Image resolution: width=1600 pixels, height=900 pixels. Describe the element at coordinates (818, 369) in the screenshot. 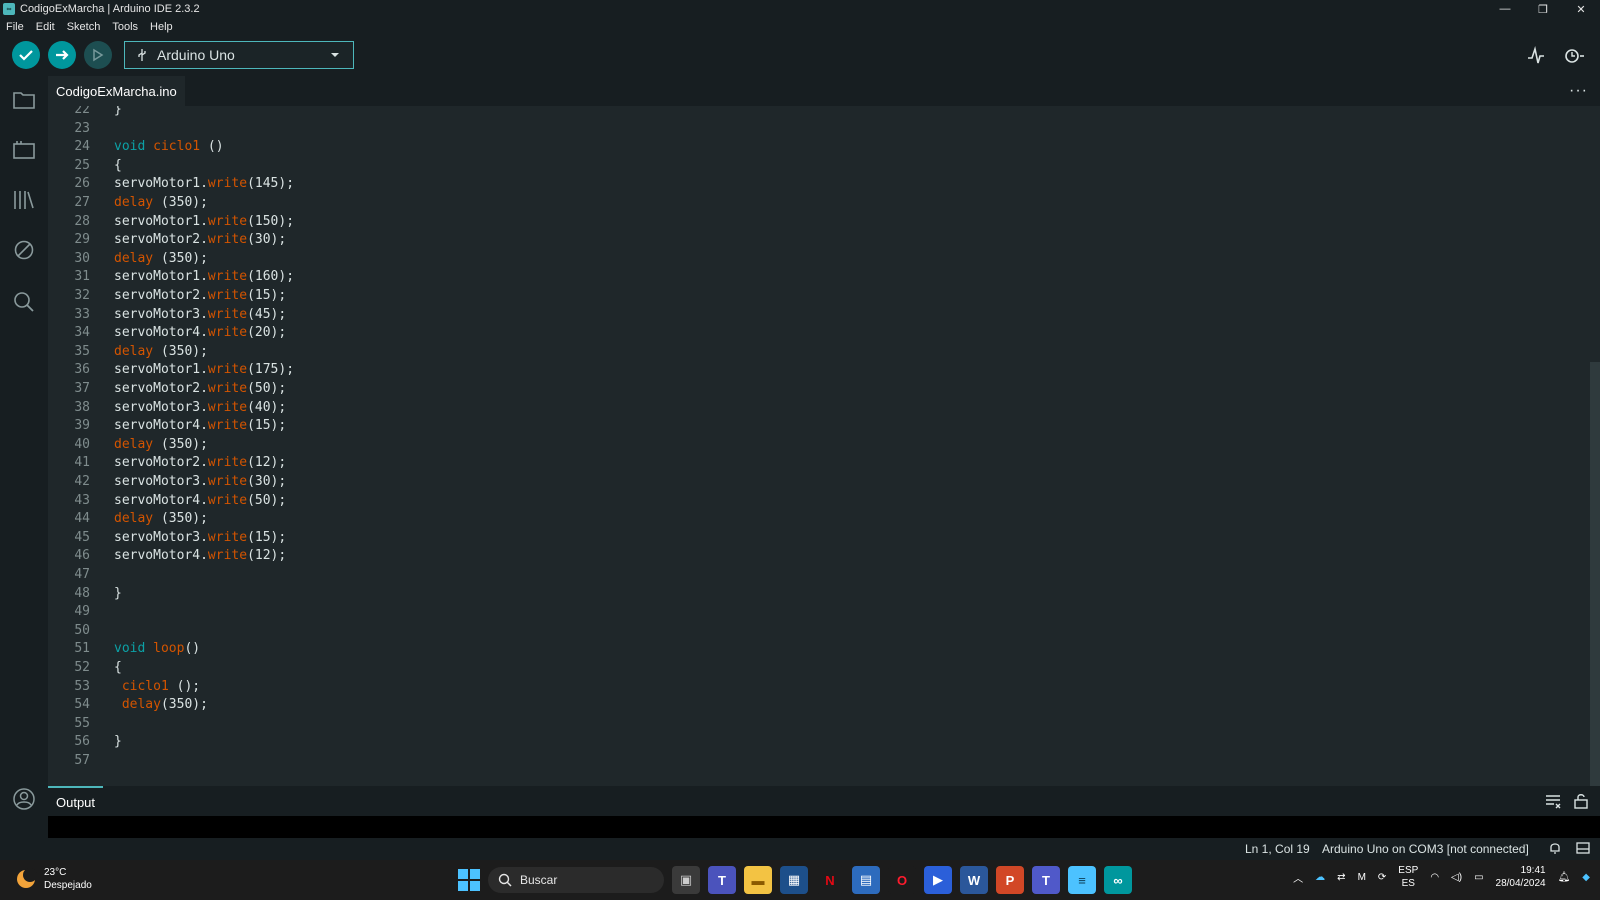

I see `code-line: 36 servoMotor1.write(175);` at that location.